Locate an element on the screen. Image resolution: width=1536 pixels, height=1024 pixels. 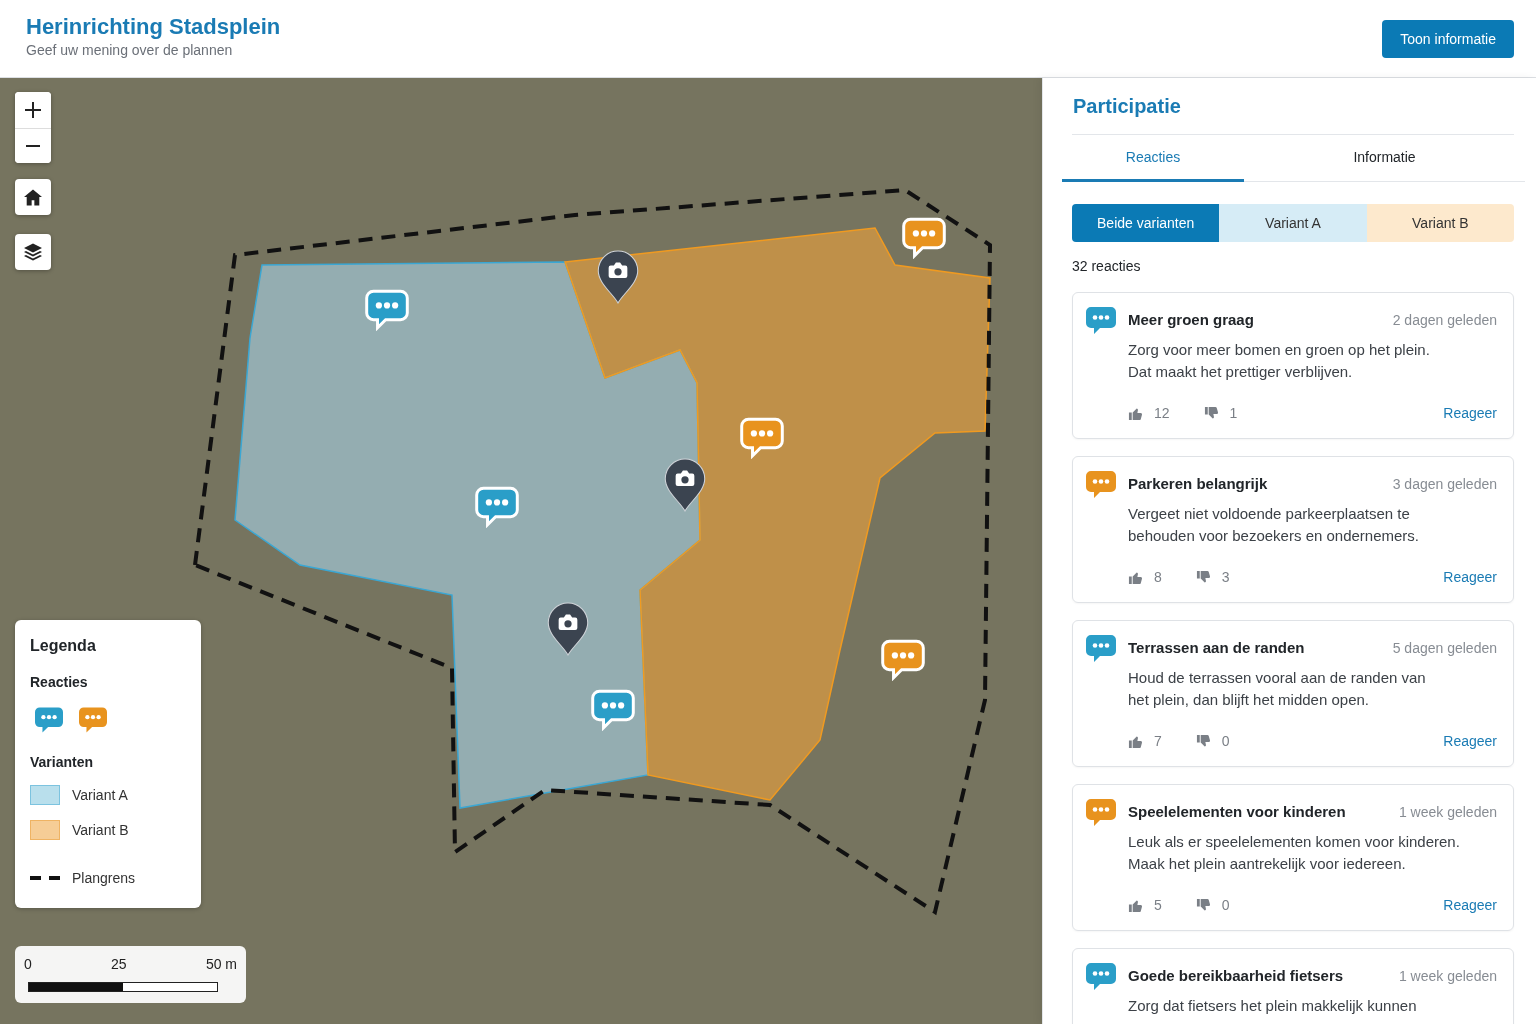
filter-button: Variant B is located at coordinates (1440, 223).